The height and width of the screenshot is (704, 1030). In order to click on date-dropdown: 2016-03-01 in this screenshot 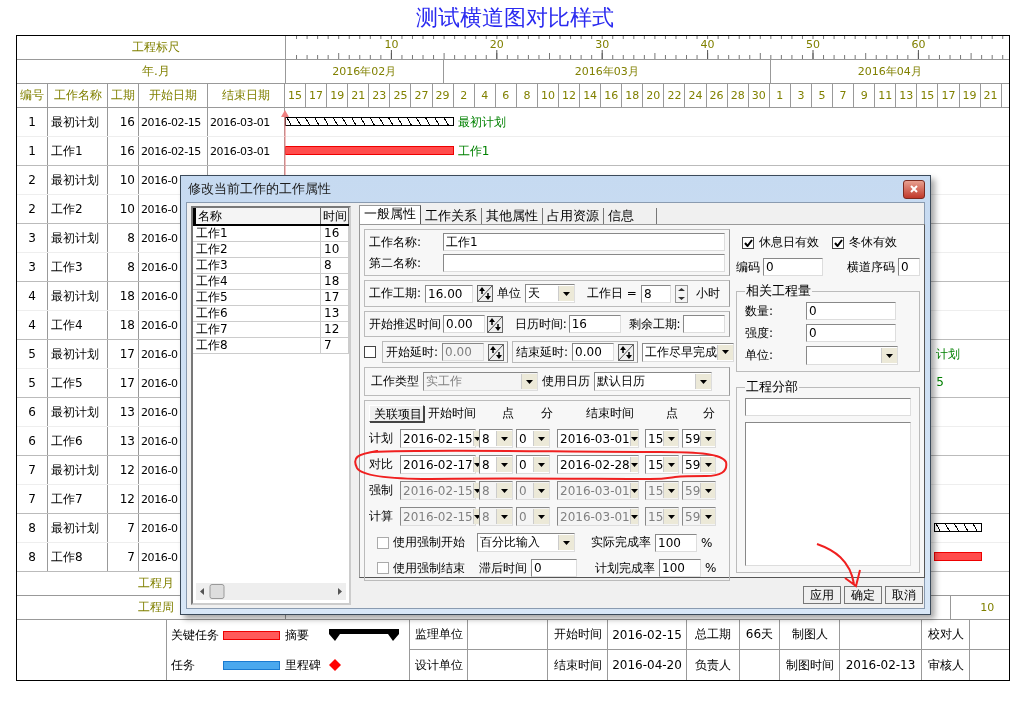, I will do `click(598, 438)`.